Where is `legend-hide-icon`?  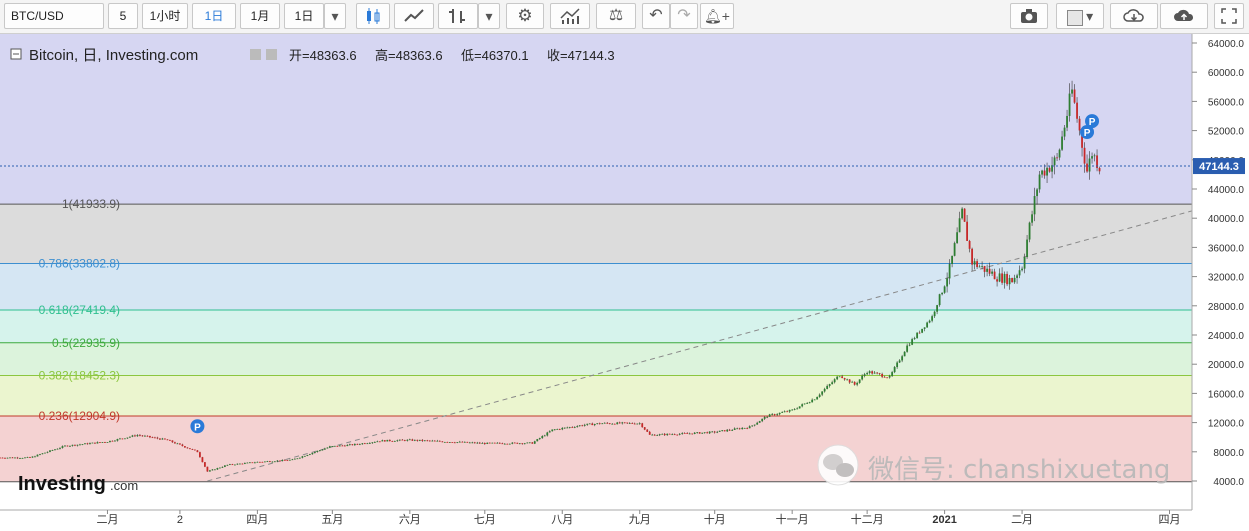
legend-hide-icon is located at coordinates (271, 54).